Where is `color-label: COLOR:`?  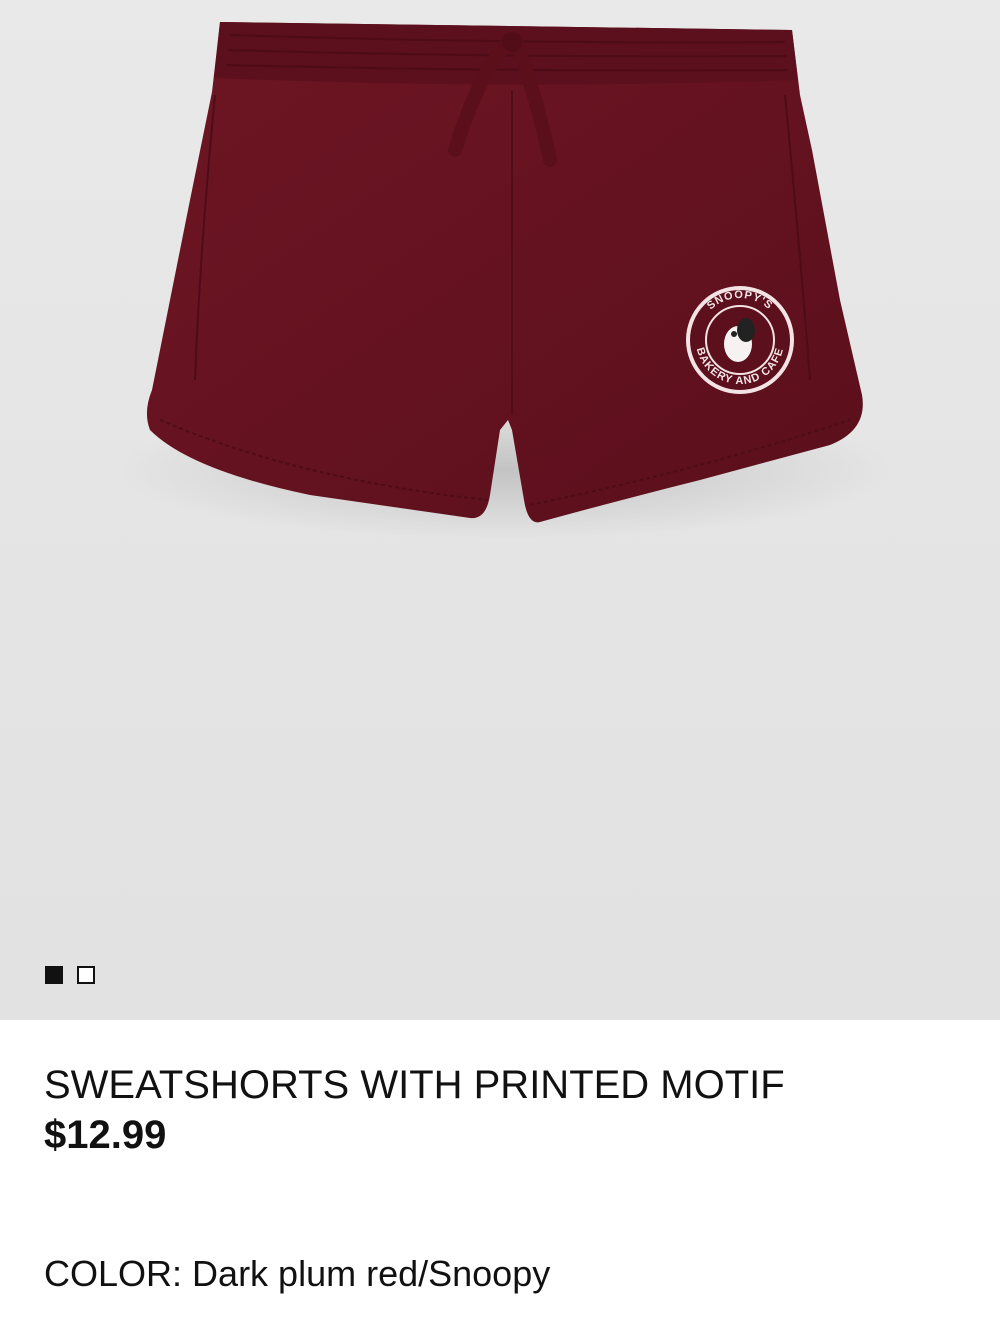
color-label: COLOR: is located at coordinates (113, 1273).